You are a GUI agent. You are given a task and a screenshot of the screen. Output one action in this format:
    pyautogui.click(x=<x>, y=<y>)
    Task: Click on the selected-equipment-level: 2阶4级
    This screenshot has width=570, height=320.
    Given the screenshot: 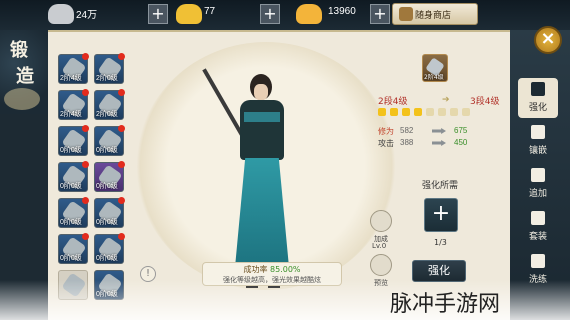 What is the action you would take?
    pyautogui.click(x=434, y=77)
    